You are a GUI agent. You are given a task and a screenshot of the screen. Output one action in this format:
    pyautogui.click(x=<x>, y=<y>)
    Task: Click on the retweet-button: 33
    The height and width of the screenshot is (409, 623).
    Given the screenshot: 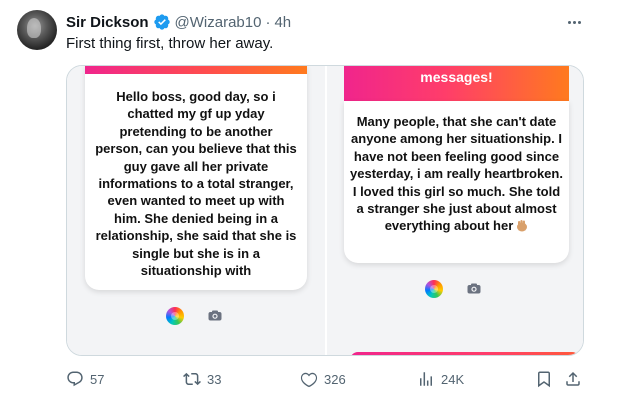 What is the action you would take?
    pyautogui.click(x=202, y=379)
    